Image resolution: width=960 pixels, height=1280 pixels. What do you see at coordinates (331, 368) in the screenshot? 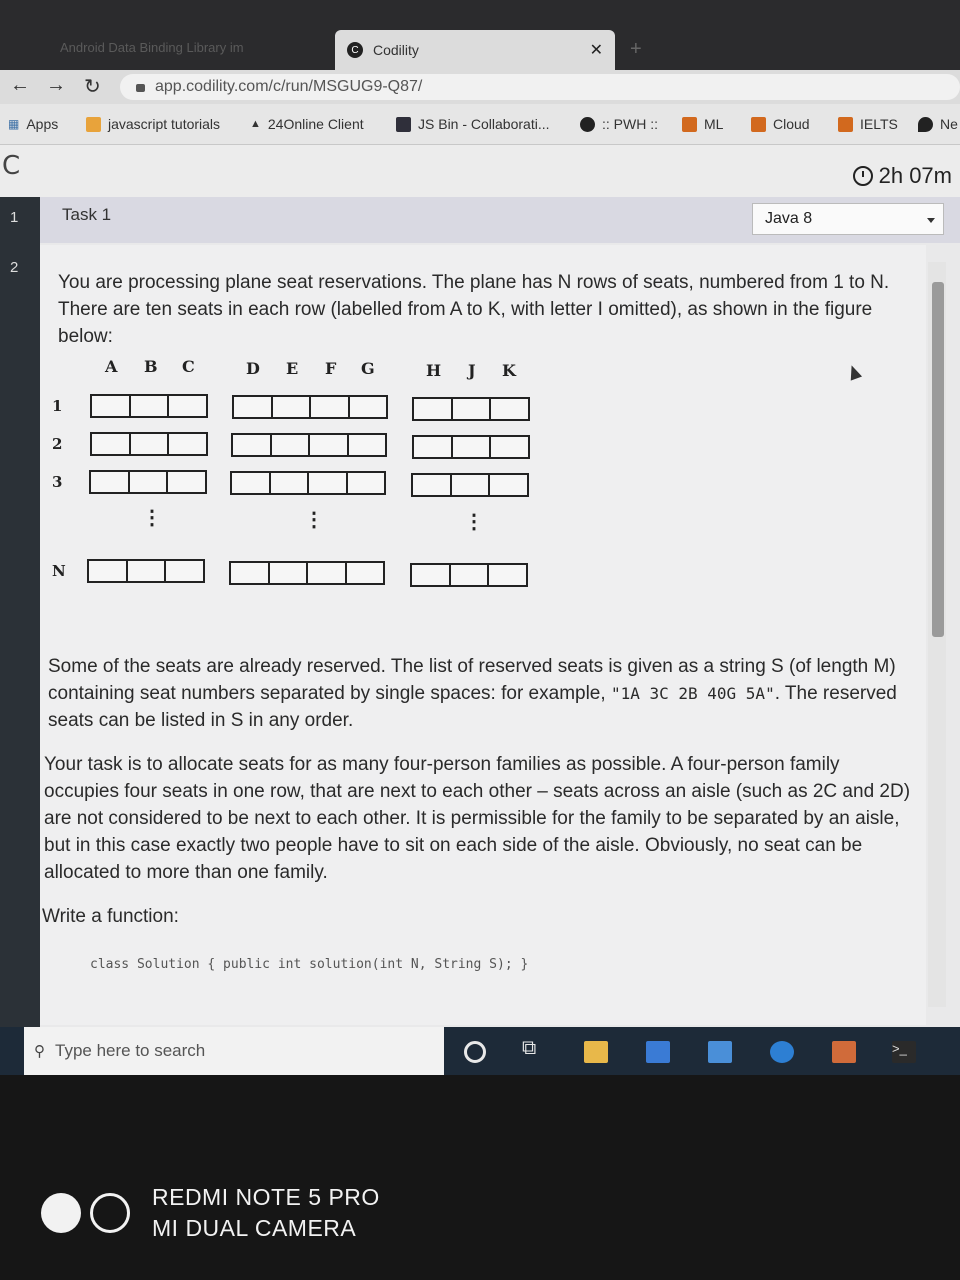
I see `column-label: F` at bounding box center [331, 368].